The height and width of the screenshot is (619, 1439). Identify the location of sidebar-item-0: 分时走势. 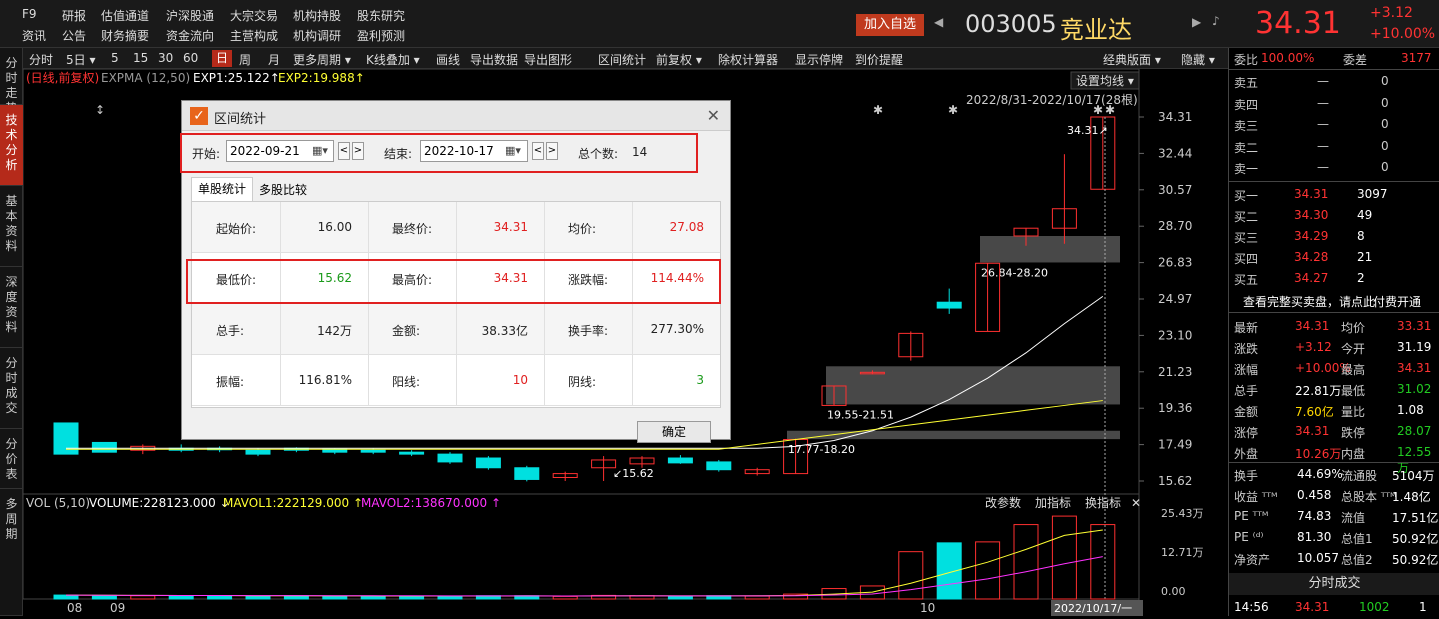
(11, 81).